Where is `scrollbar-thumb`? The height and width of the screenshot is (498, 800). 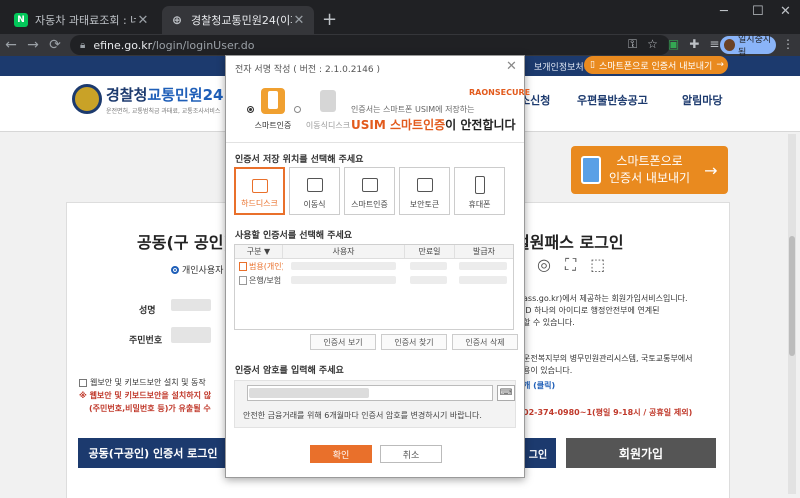 scrollbar-thumb is located at coordinates (792, 296).